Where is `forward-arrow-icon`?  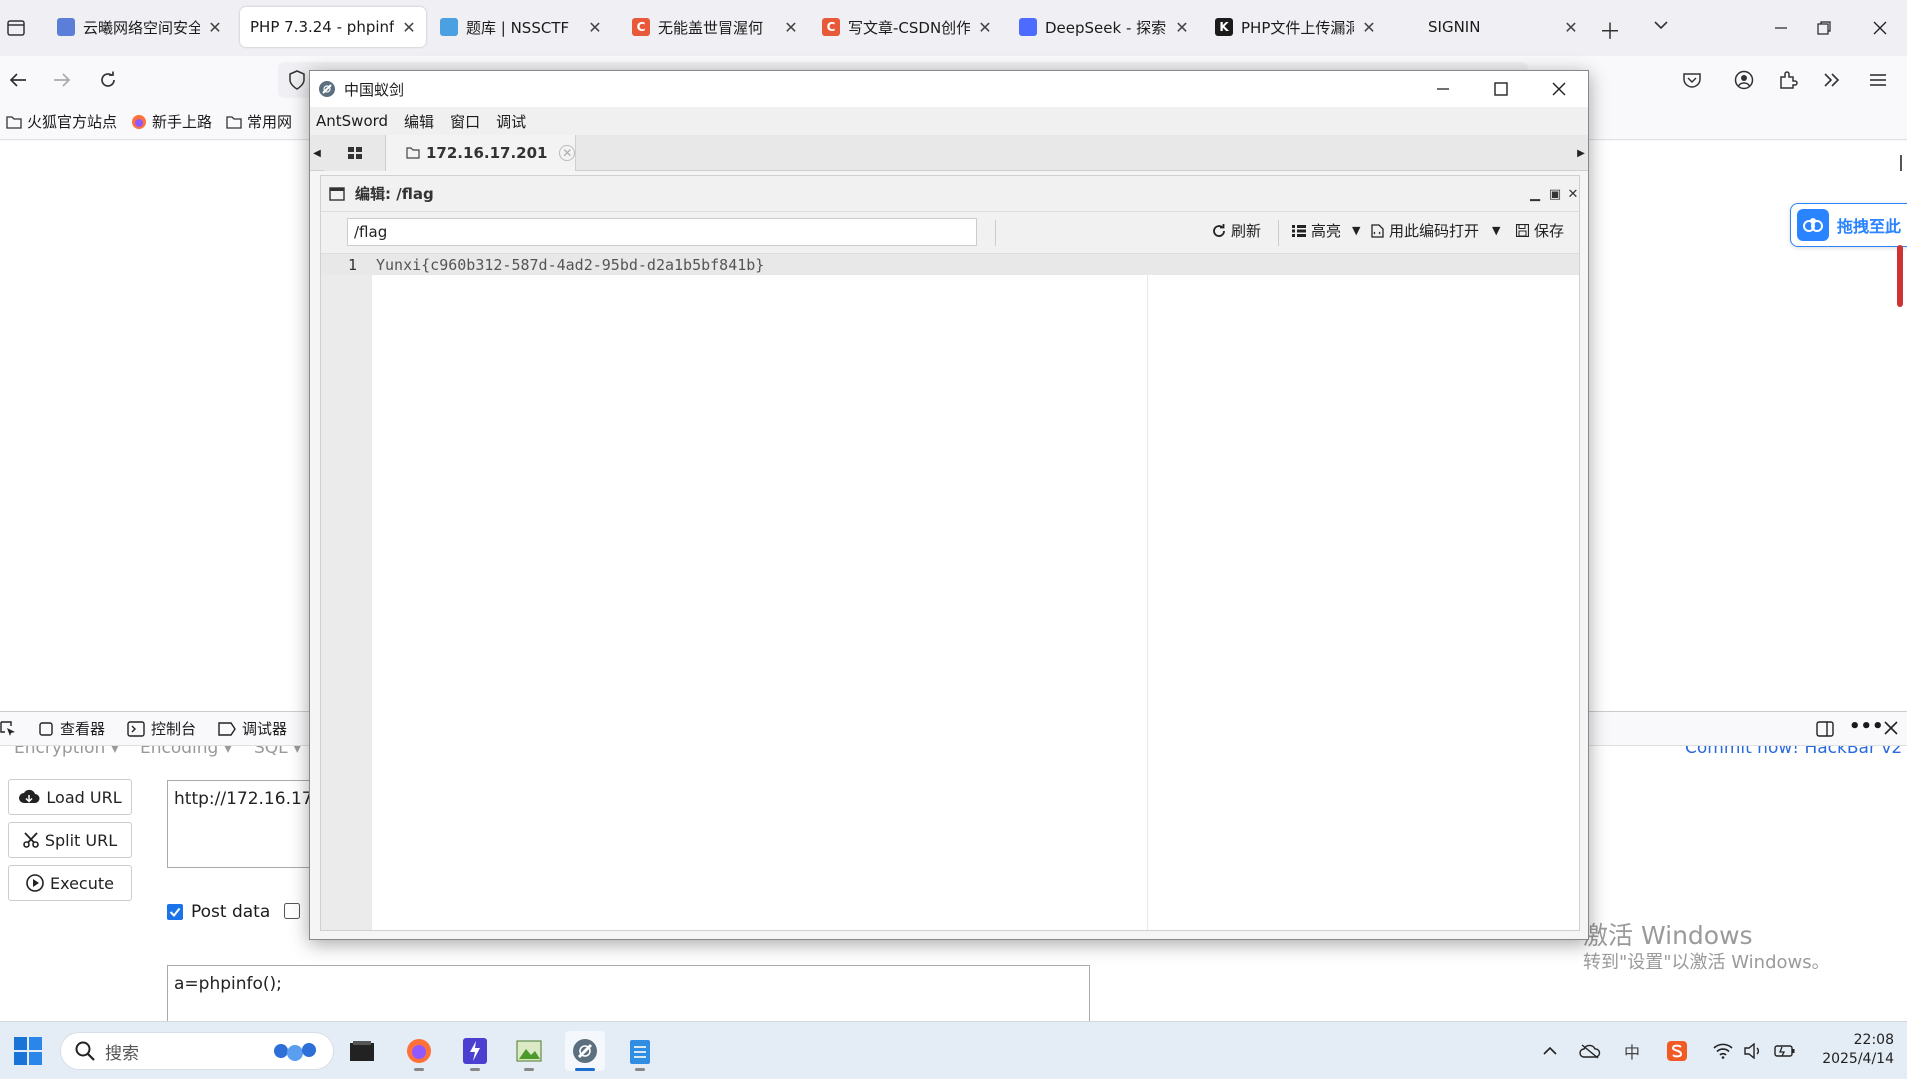 forward-arrow-icon is located at coordinates (62, 80).